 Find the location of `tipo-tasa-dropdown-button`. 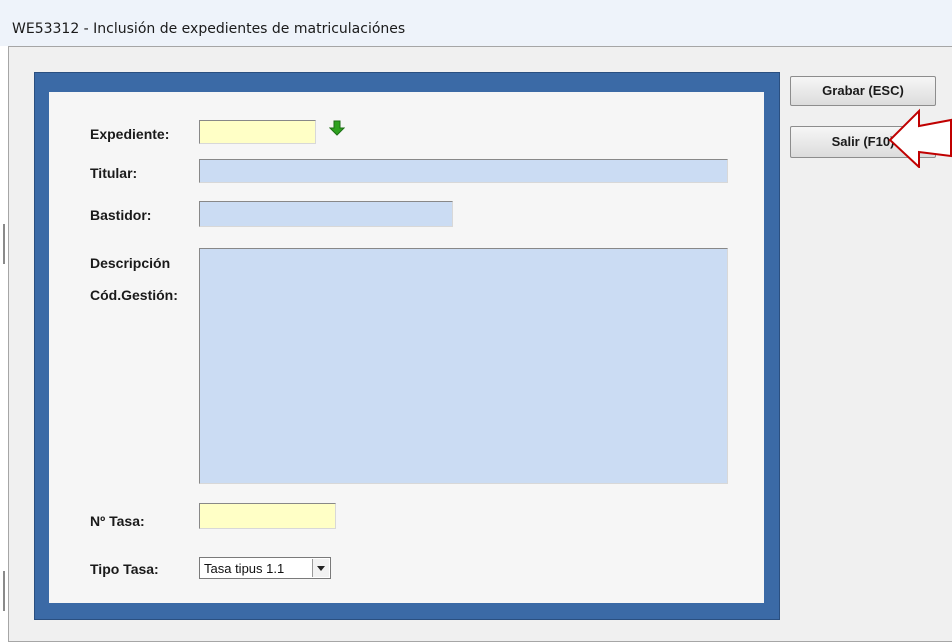

tipo-tasa-dropdown-button is located at coordinates (320, 568).